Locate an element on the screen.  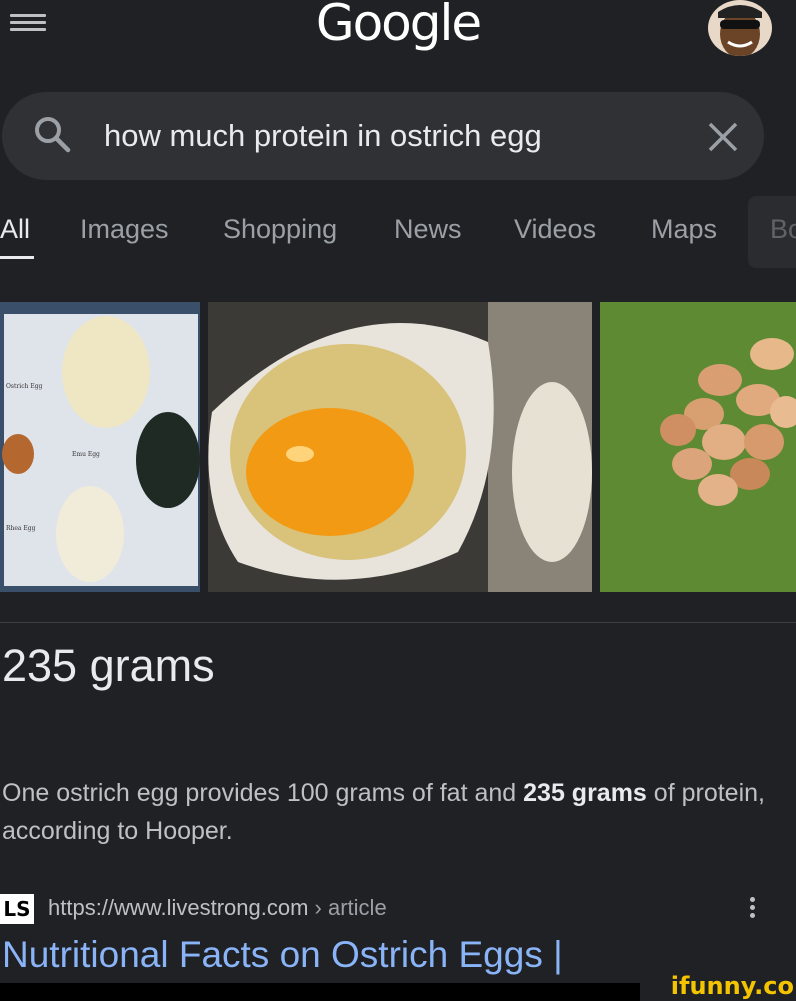
tab-label: News is located at coordinates (428, 229).